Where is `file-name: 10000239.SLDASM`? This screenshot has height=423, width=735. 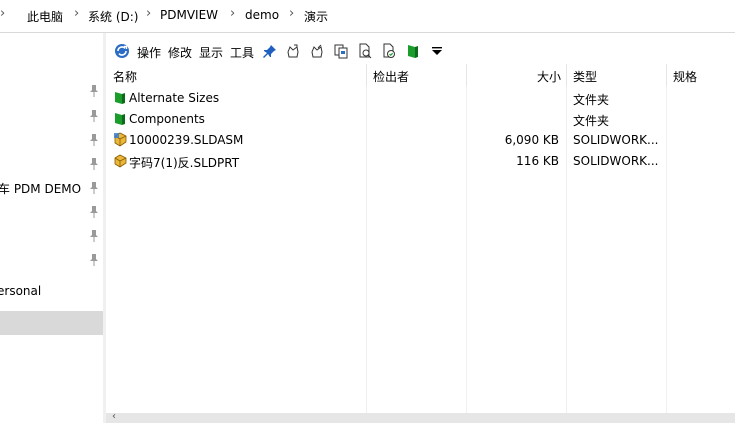
file-name: 10000239.SLDASM is located at coordinates (186, 140).